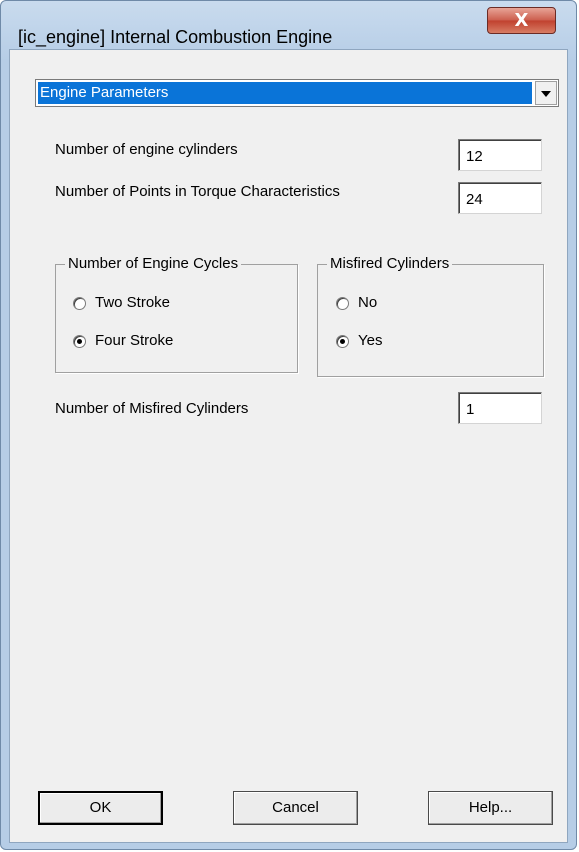 Image resolution: width=579 pixels, height=852 pixels. What do you see at coordinates (390, 263) in the screenshot?
I see `misfired-cylinders-title: Misfired Cylinders` at bounding box center [390, 263].